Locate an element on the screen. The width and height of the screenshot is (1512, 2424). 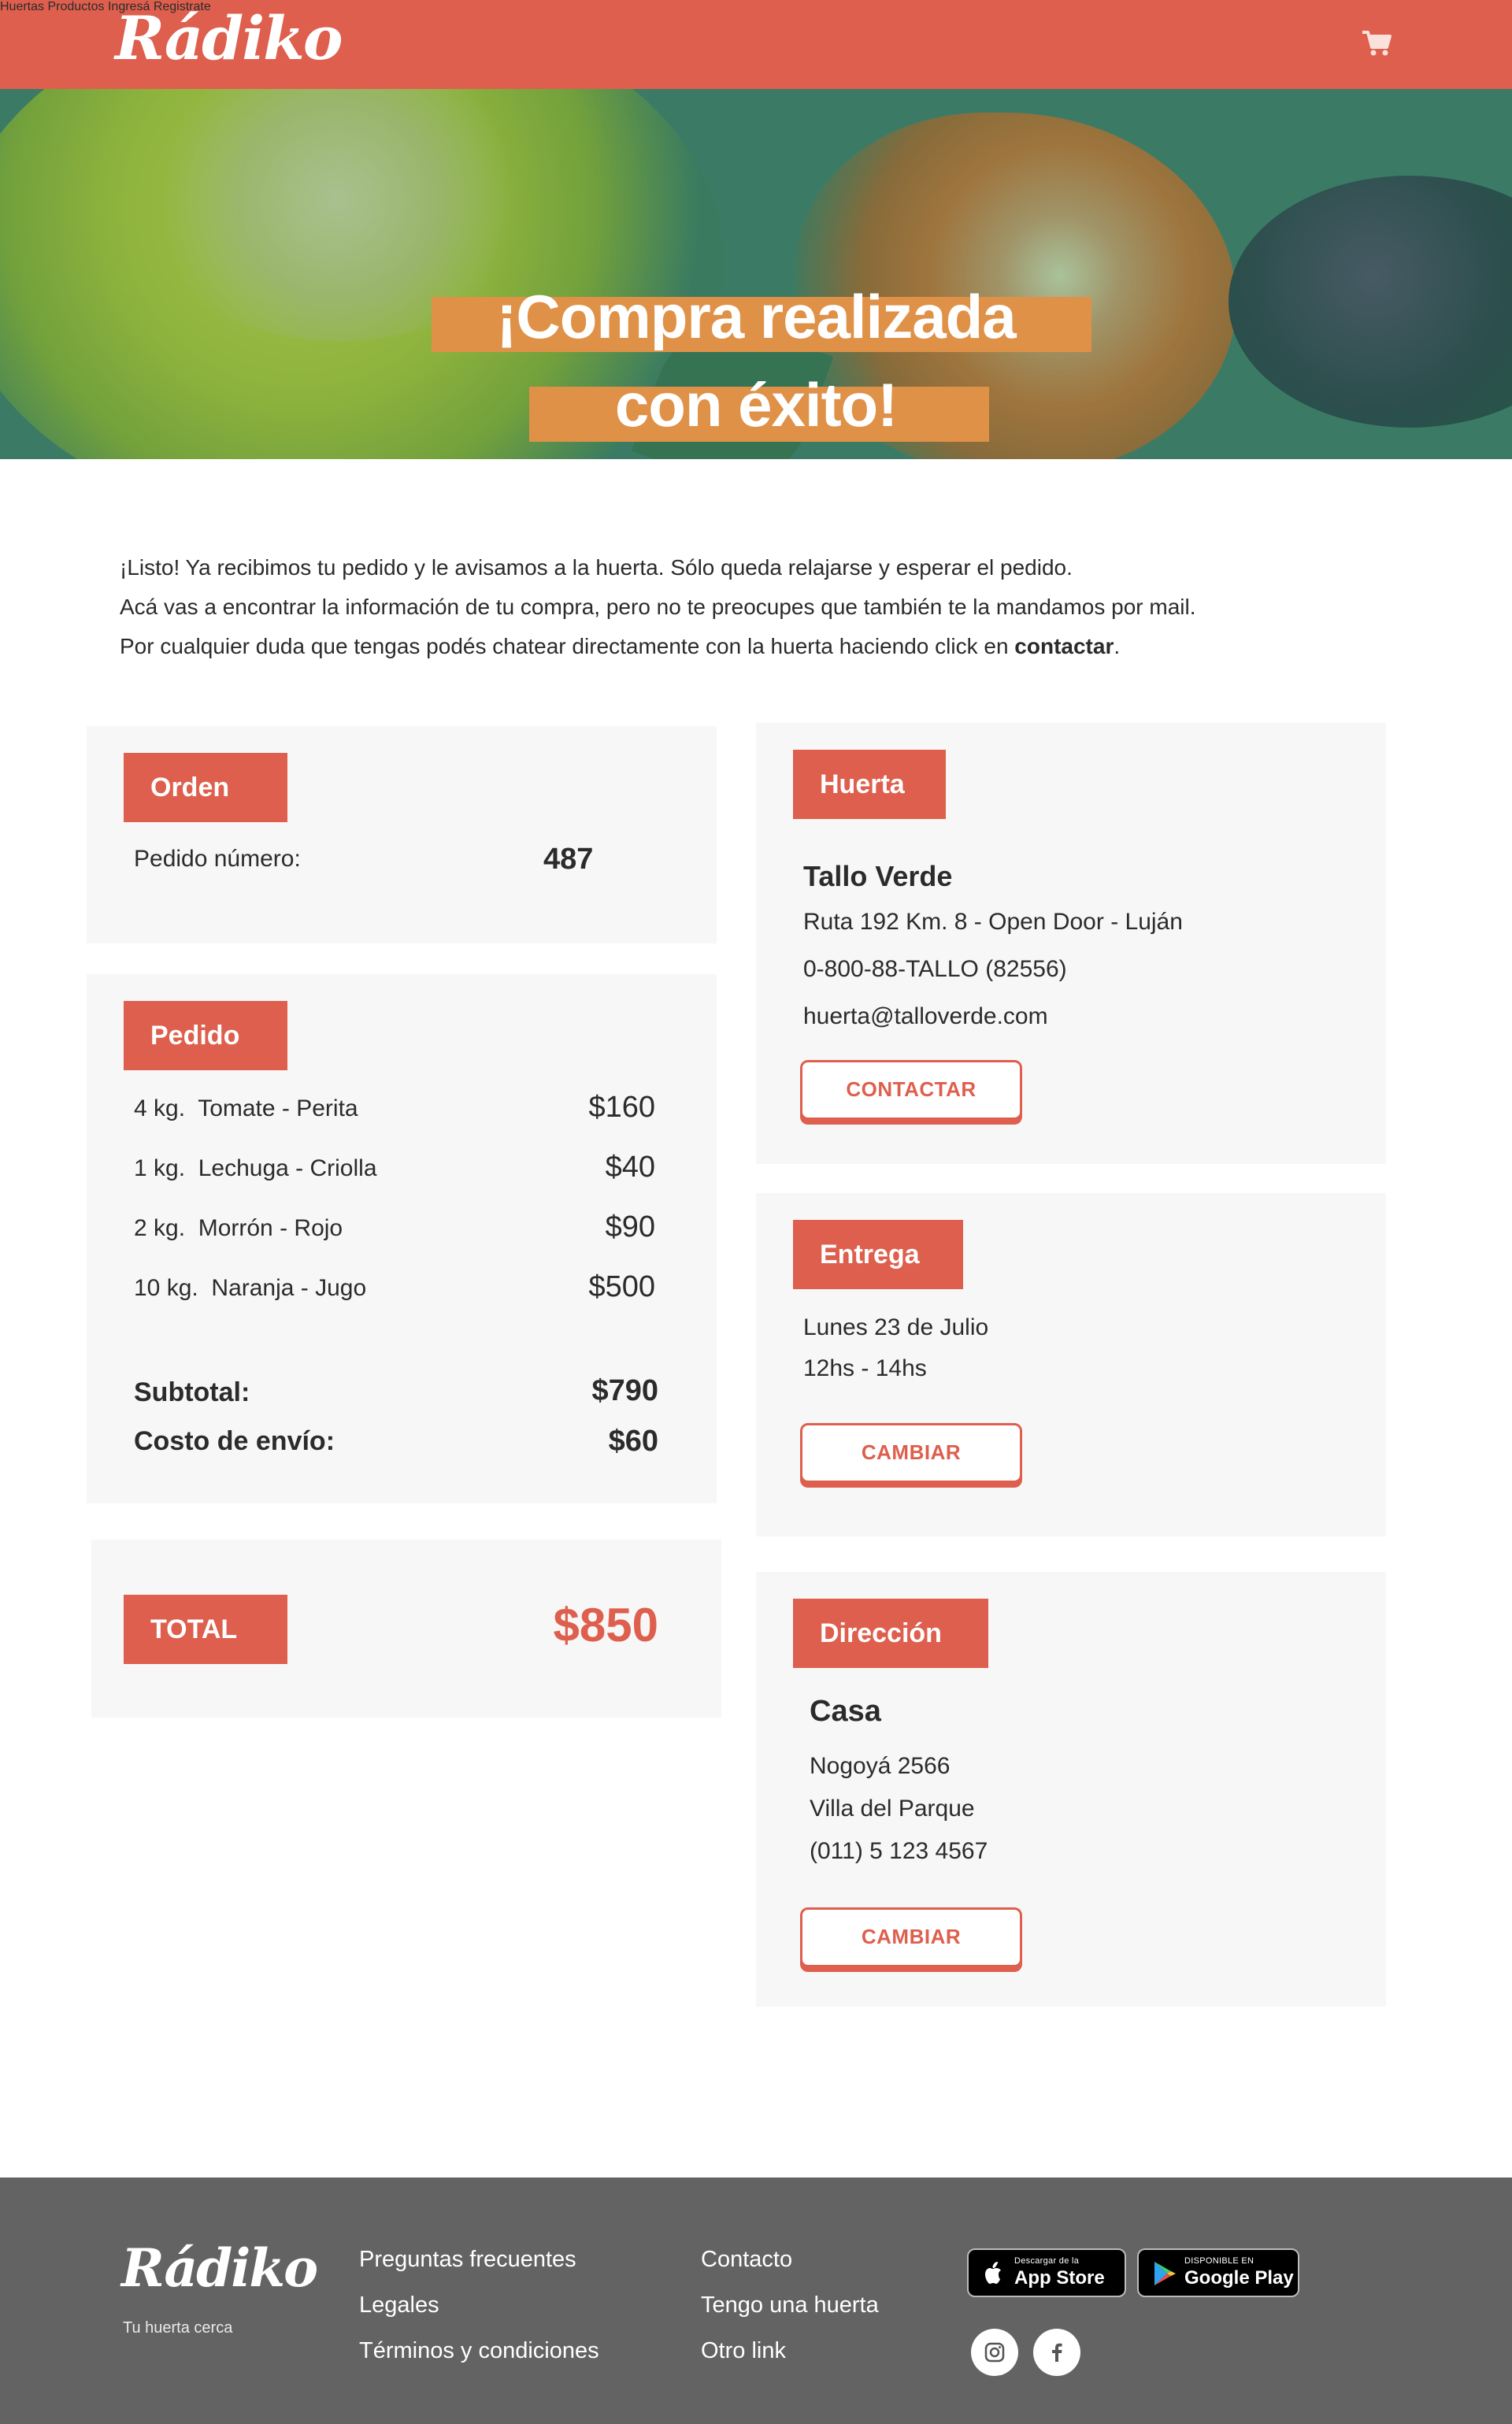
nav-huertas: Huertas is located at coordinates (22, 6).